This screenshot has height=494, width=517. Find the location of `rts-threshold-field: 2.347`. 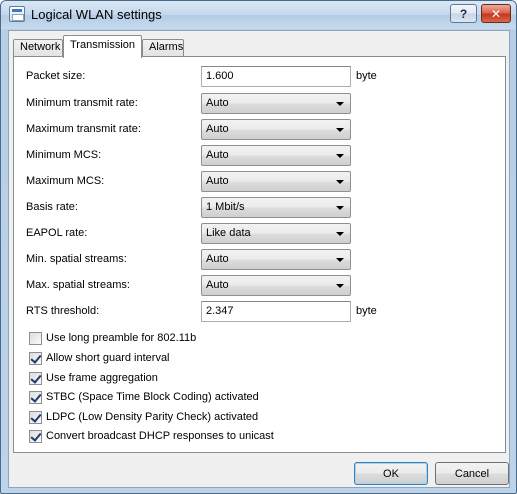

rts-threshold-field: 2.347 is located at coordinates (276, 311).